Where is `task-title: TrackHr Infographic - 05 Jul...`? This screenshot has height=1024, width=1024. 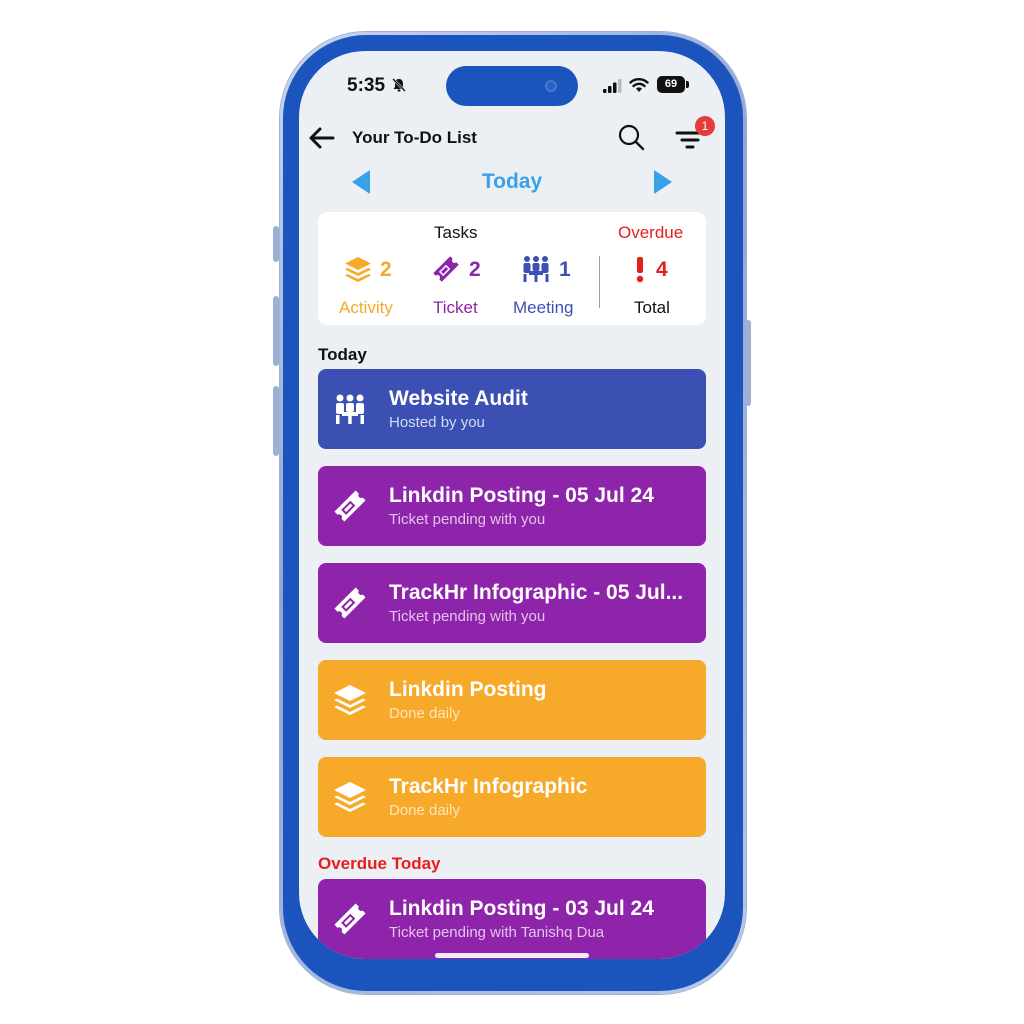
task-title: TrackHr Infographic - 05 Jul... is located at coordinates (536, 592).